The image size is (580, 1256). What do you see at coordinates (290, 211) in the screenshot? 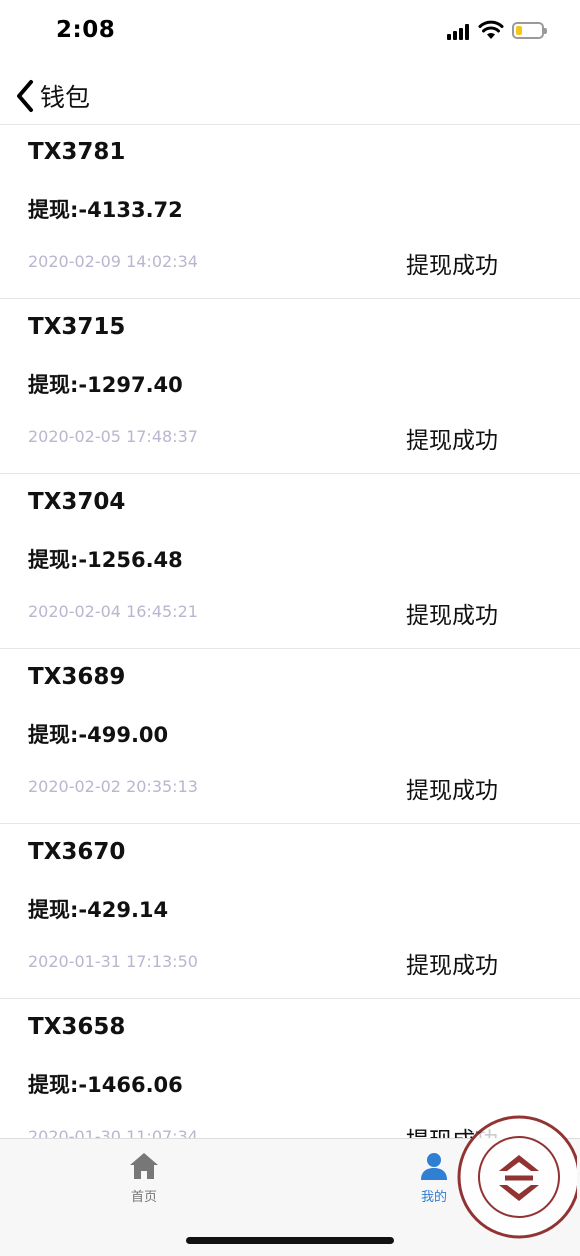
I see `transaction-row: TX3781 提现:-4133.72 2020-02-09 14:02:34 提现成功` at bounding box center [290, 211].